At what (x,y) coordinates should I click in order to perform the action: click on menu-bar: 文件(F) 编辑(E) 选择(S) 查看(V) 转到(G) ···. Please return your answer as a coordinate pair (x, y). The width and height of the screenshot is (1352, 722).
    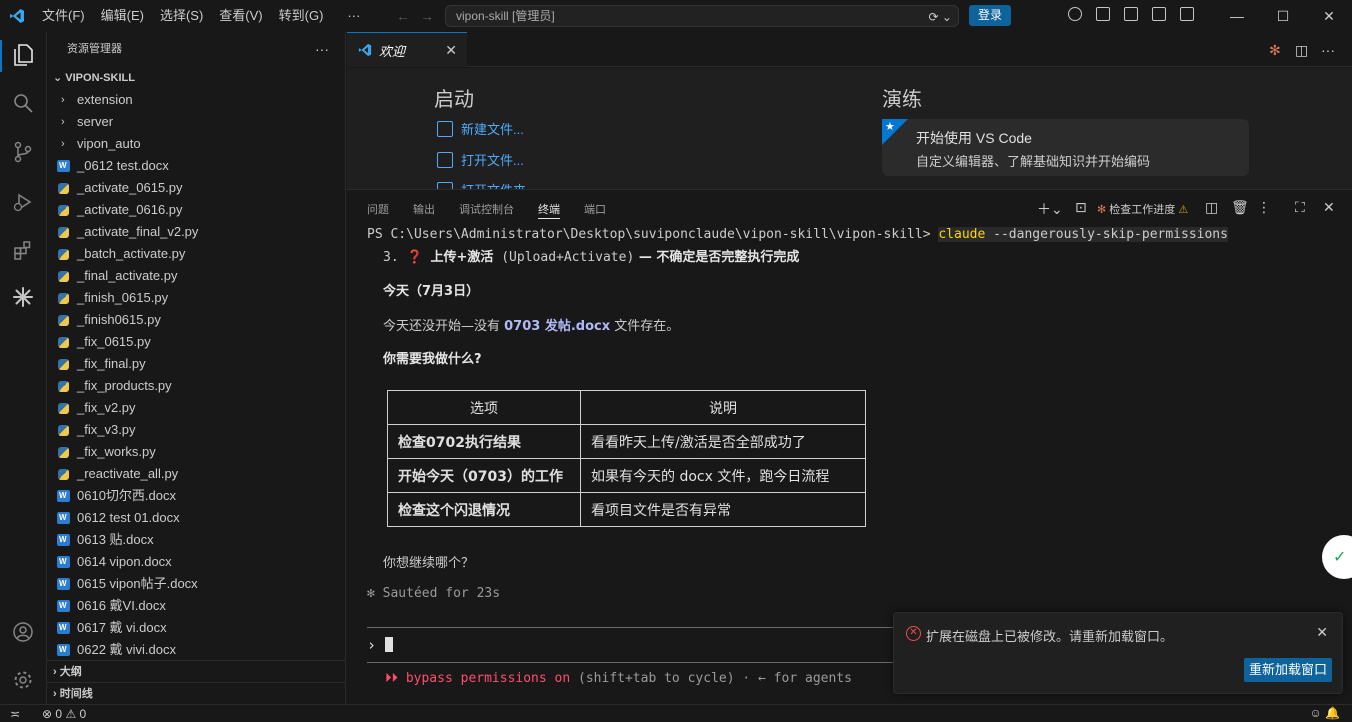
    Looking at the image, I should click on (201, 16).